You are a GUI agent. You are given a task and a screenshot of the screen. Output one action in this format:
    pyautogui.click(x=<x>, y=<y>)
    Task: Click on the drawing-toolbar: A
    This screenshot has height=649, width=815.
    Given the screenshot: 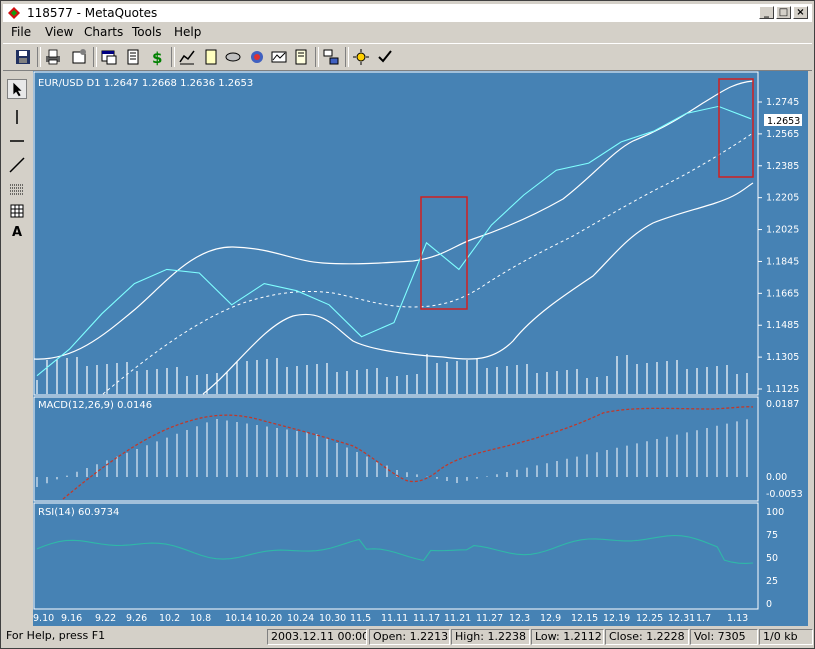 What is the action you would take?
    pyautogui.click(x=17, y=348)
    